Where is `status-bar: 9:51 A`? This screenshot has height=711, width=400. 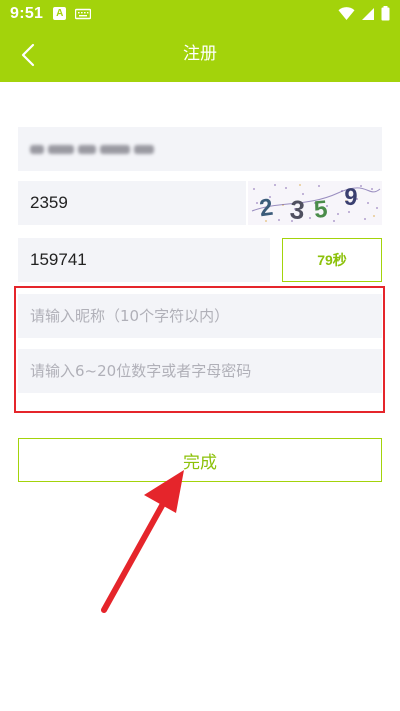 status-bar: 9:51 A is located at coordinates (200, 13).